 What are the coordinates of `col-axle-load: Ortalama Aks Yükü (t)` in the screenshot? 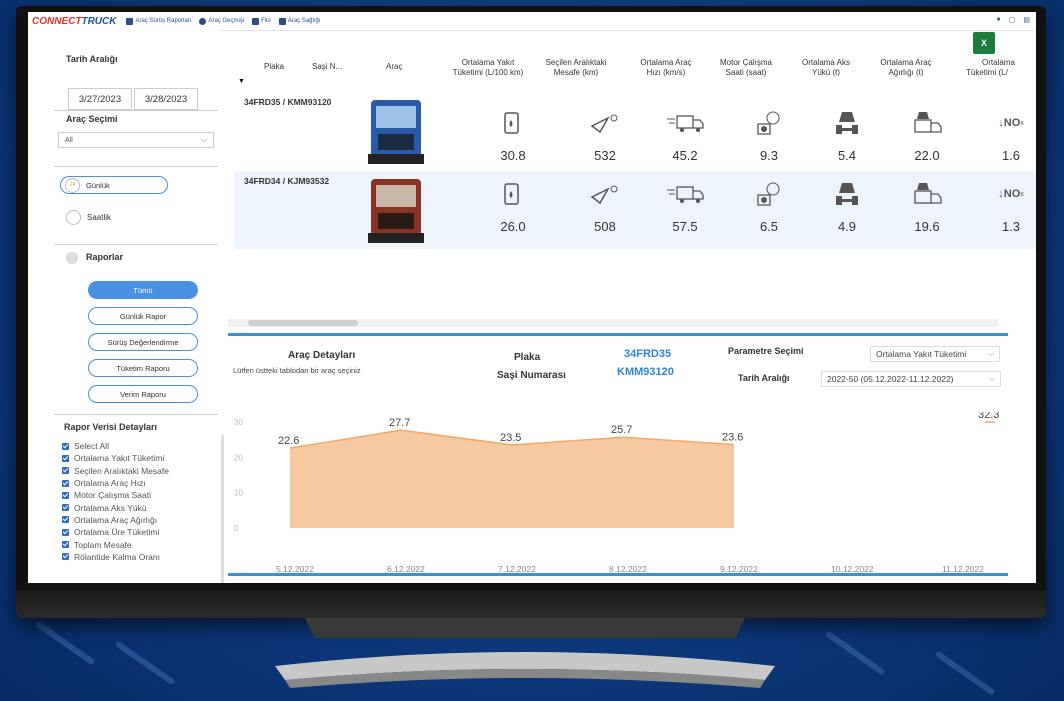 It's located at (826, 68).